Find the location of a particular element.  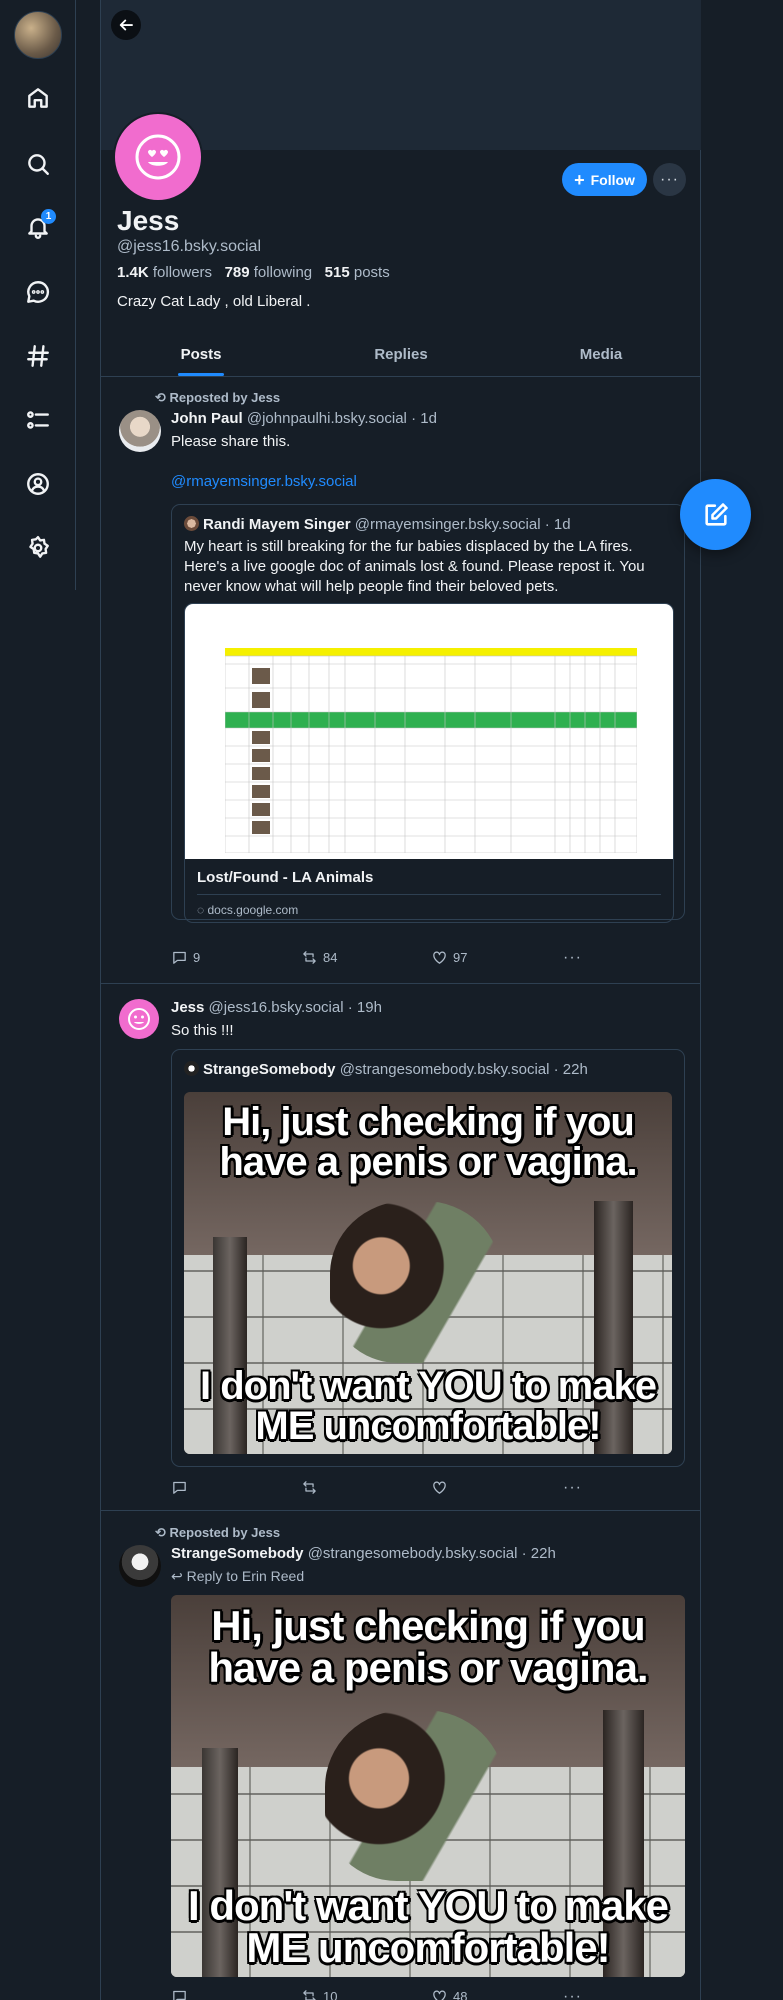

profile-display-name: Jess is located at coordinates (148, 220).